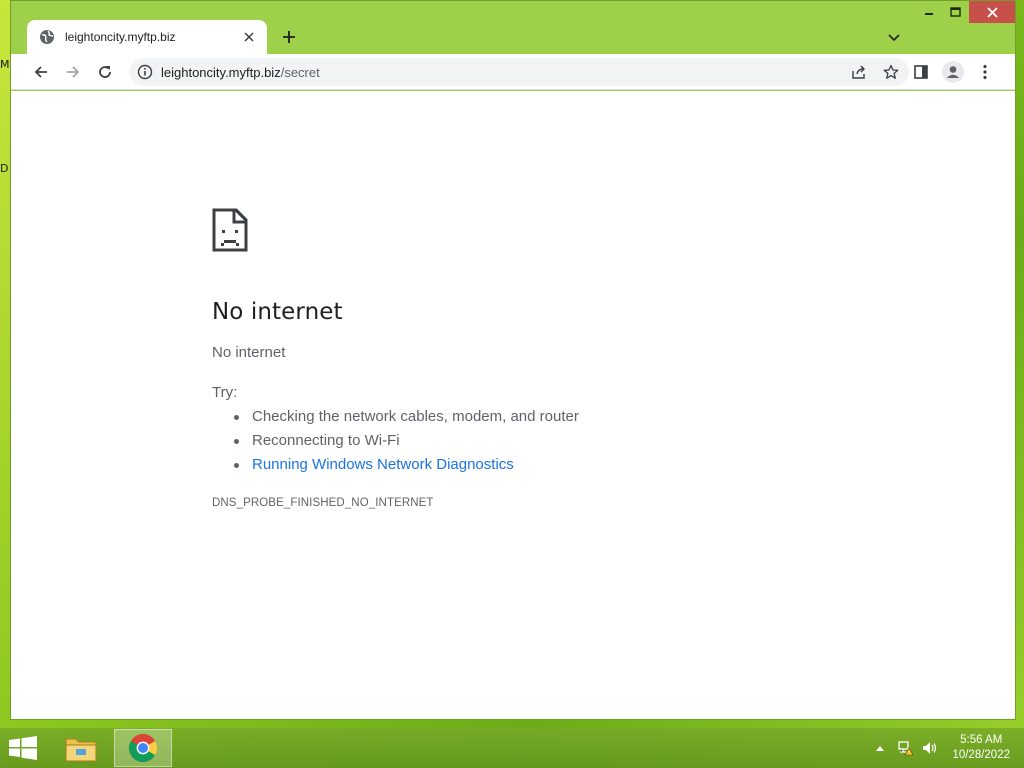 The width and height of the screenshot is (1024, 768). What do you see at coordinates (41, 72) in the screenshot?
I see `back-button` at bounding box center [41, 72].